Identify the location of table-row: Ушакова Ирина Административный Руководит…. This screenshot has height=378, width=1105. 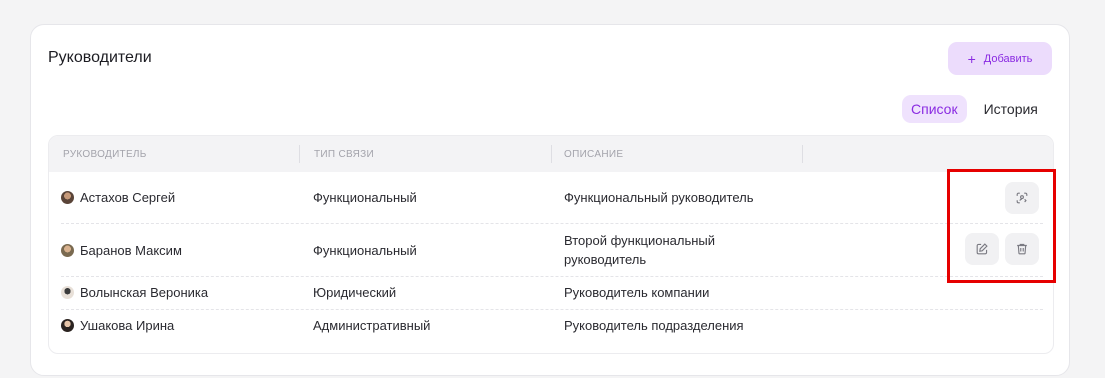
(552, 326).